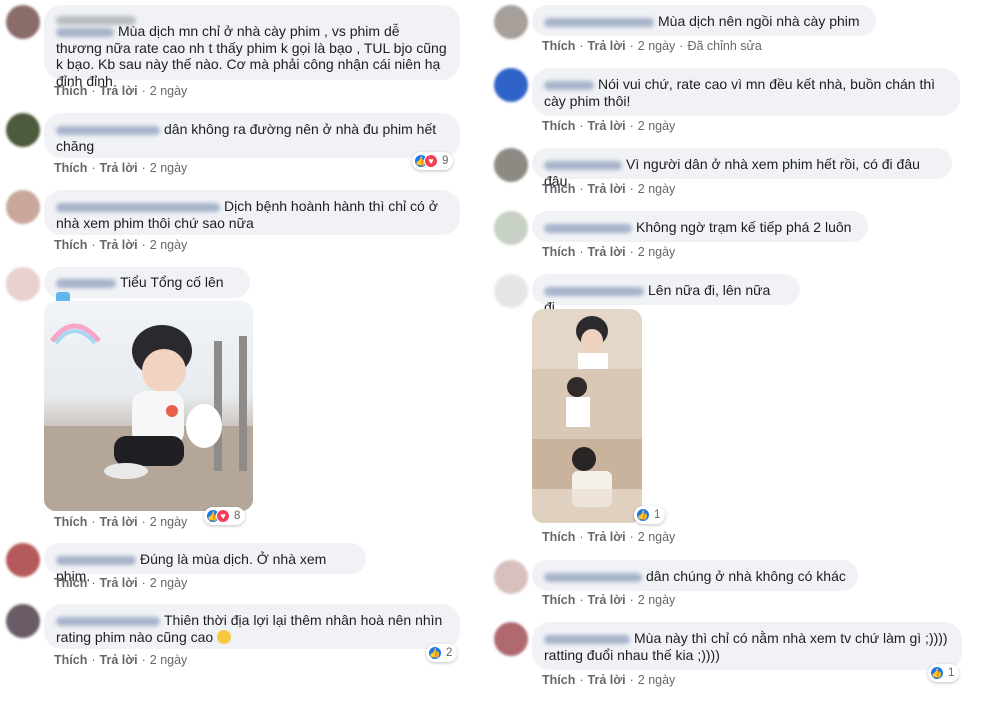 This screenshot has width=1000, height=702. I want to click on comment-bubble: Không ngờ trạm kế tiếp phá 2 luôn, so click(700, 226).